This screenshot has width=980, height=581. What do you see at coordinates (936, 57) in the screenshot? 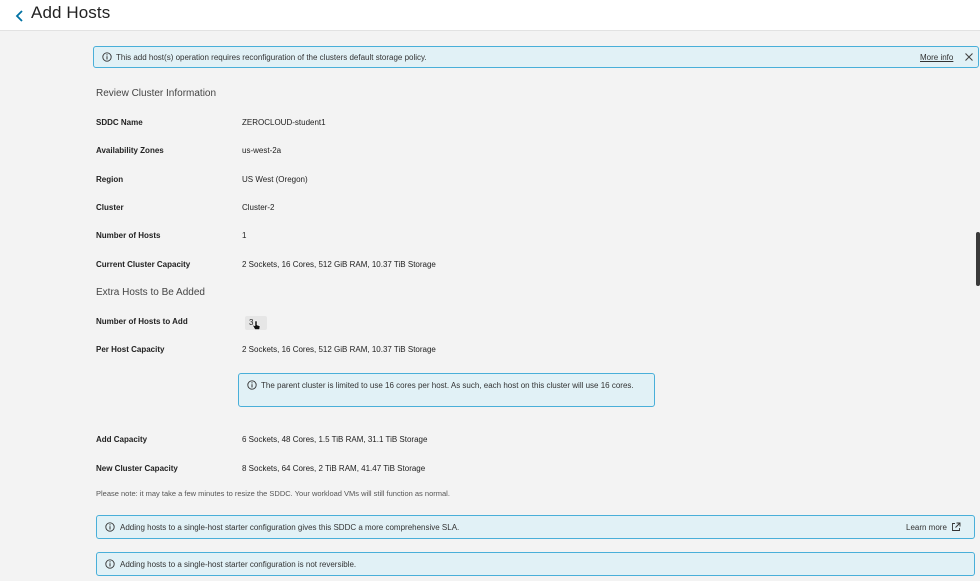
I see `more-info-link: More info` at bounding box center [936, 57].